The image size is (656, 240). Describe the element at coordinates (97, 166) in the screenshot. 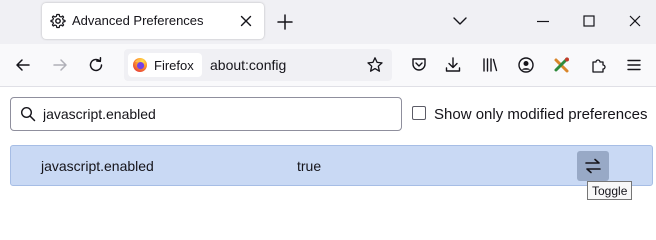

I see `preference-name: javascript.enabled` at that location.